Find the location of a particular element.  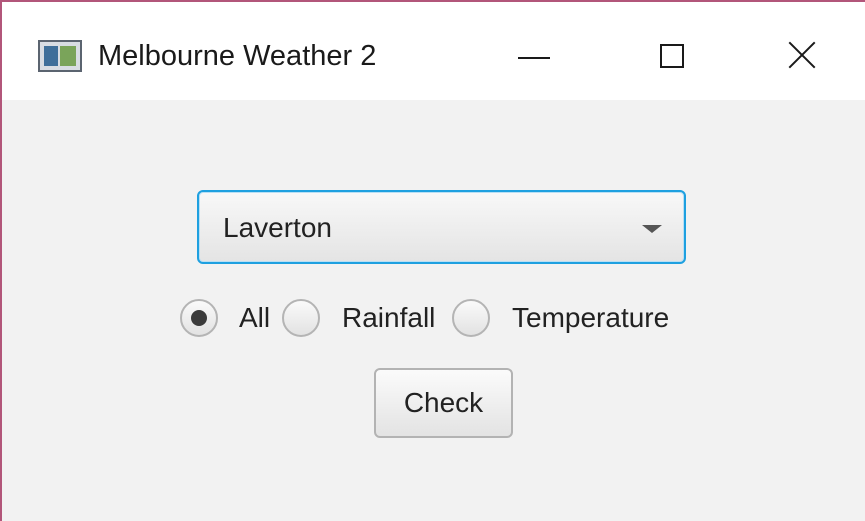

station-dropdown: Laverton is located at coordinates (441, 227).